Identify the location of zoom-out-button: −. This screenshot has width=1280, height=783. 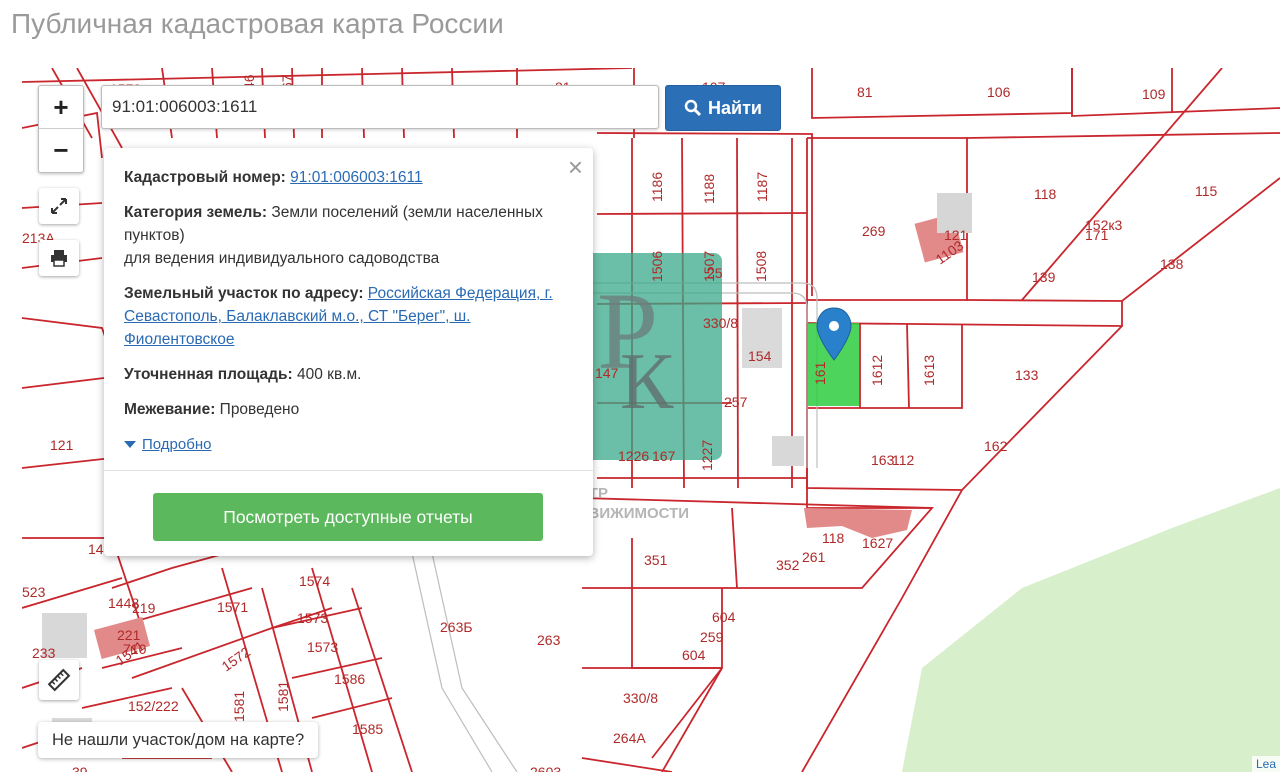
(61, 149).